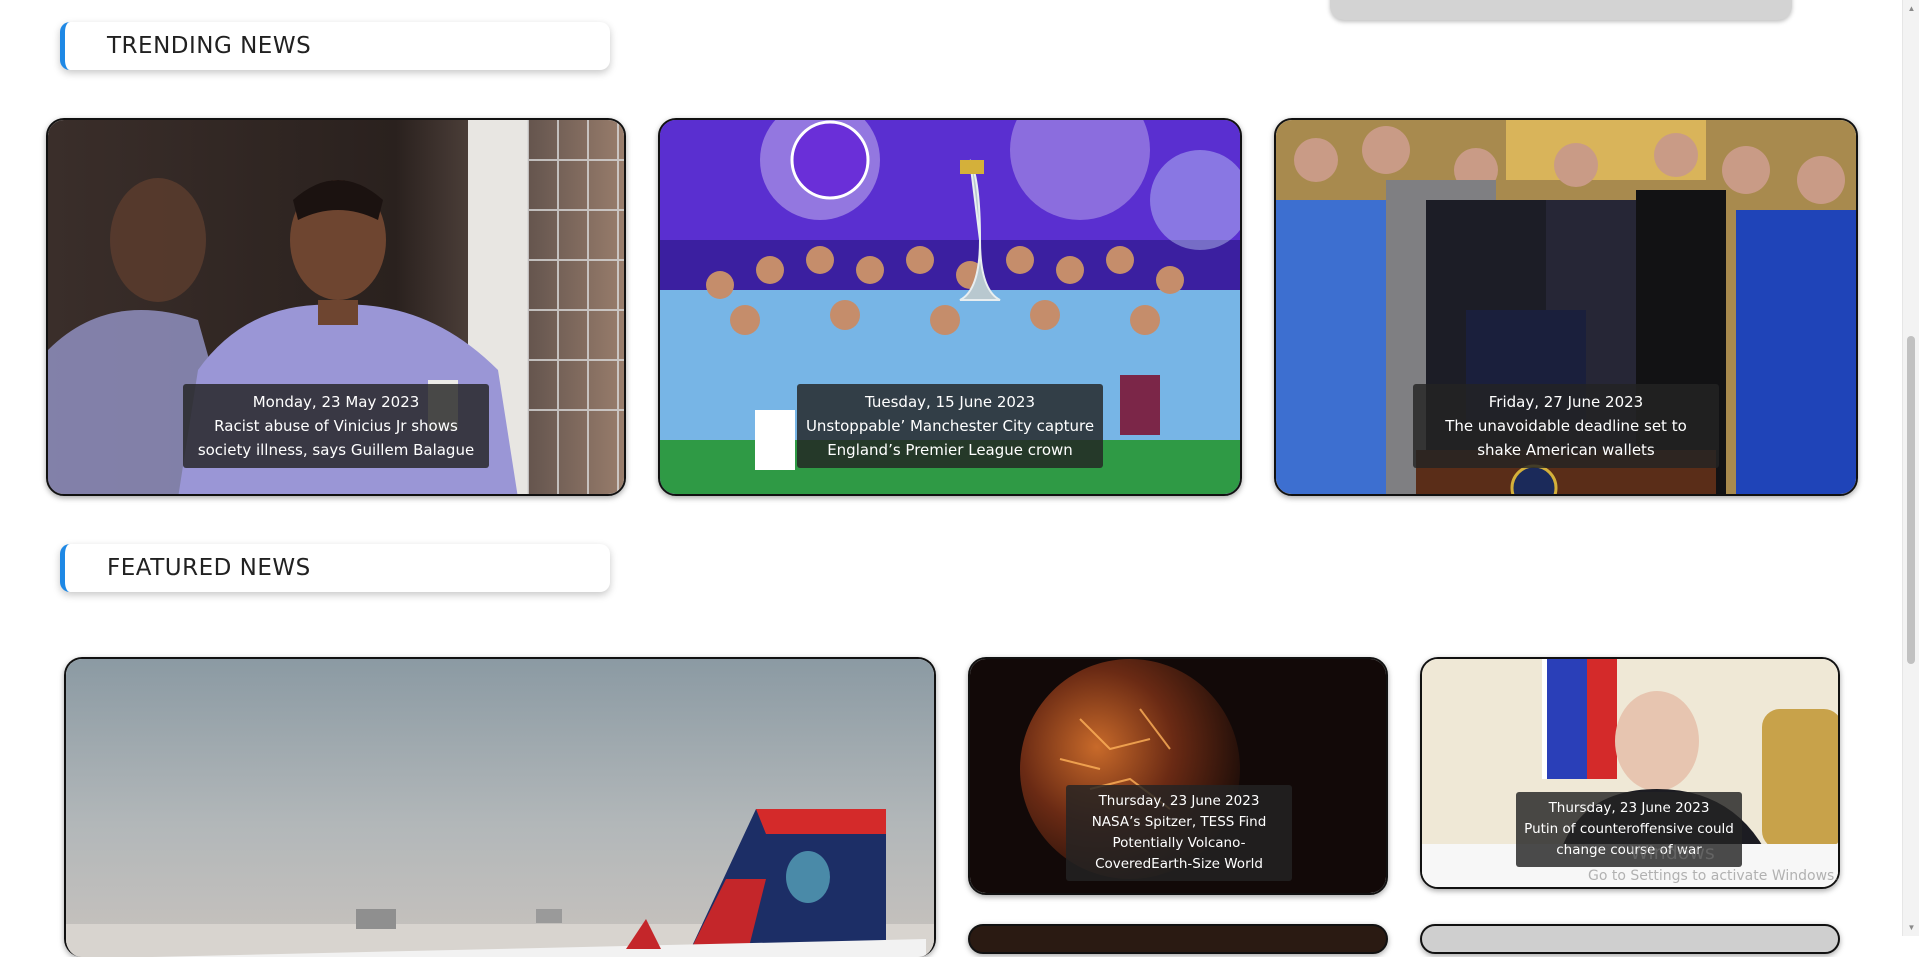 The height and width of the screenshot is (957, 1919). Describe the element at coordinates (1911, 500) in the screenshot. I see `scrollbar-thumb` at that location.